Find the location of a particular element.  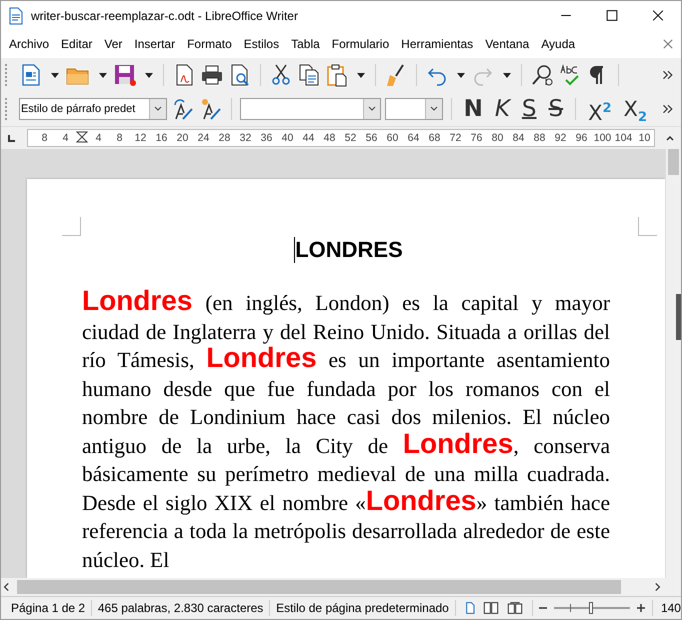

ruler-number: 84 is located at coordinates (519, 138).